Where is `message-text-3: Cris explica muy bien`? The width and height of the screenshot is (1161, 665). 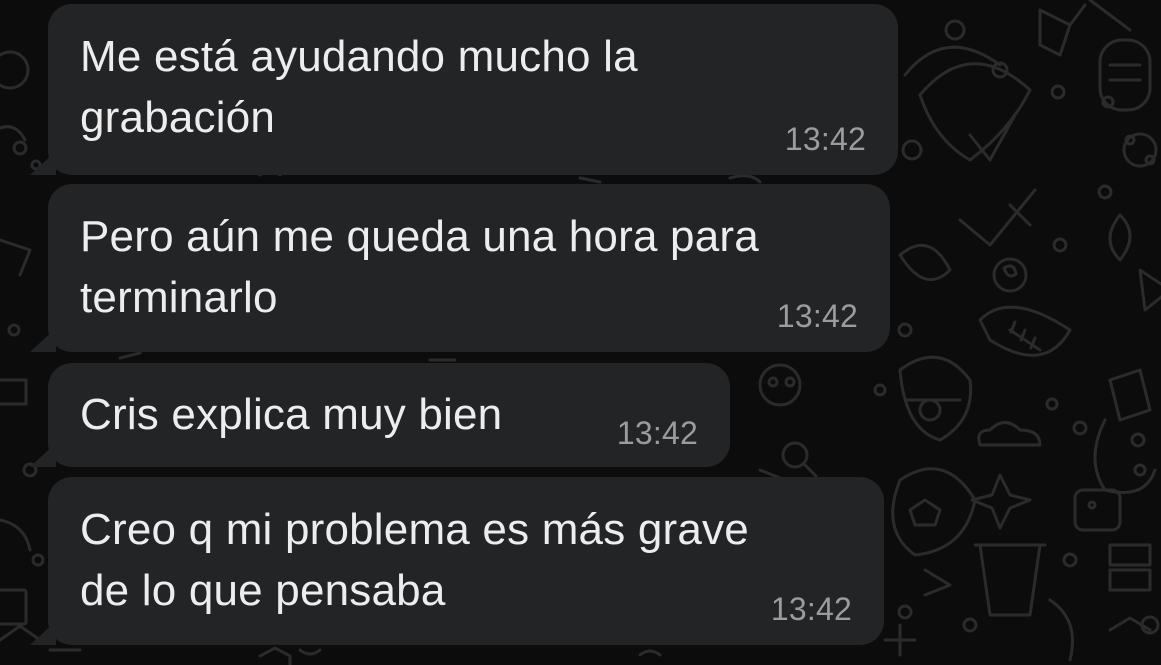
message-text-3: Cris explica muy bien is located at coordinates (291, 414).